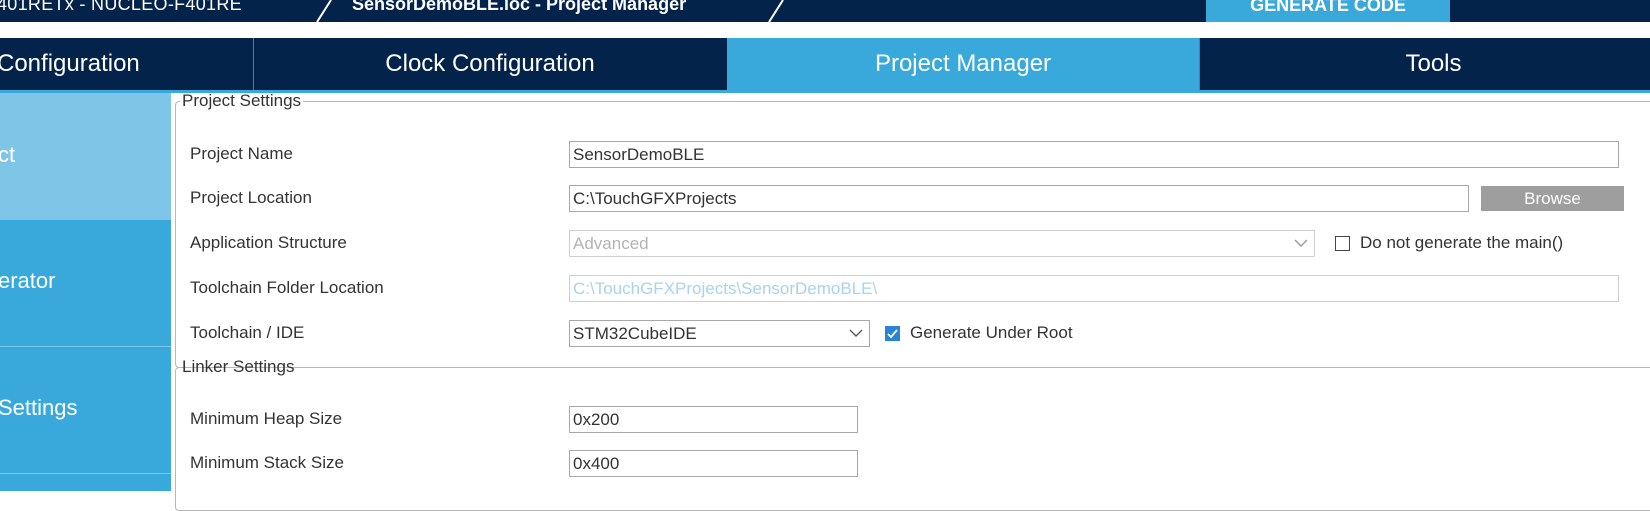 The height and width of the screenshot is (511, 1650). I want to click on project-location-label: Project Location, so click(251, 197).